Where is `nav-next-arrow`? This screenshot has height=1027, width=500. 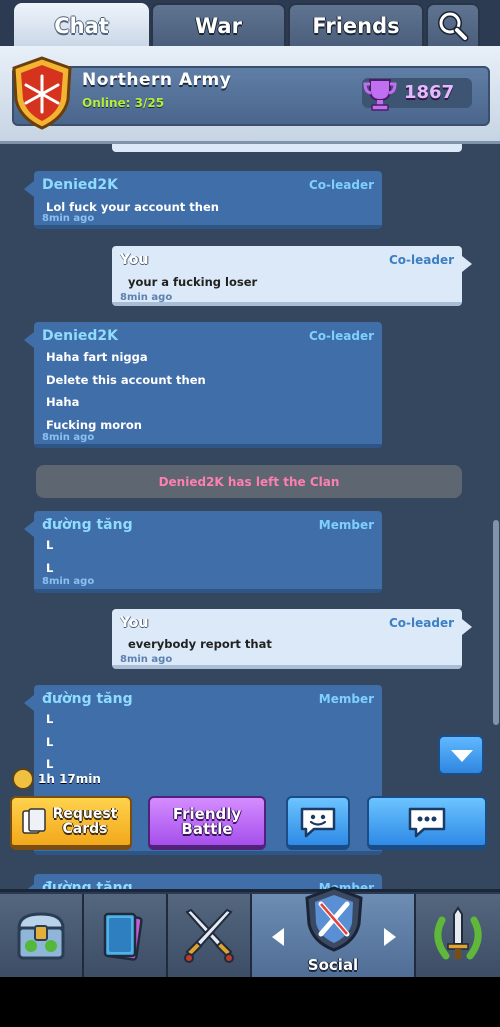
nav-next-arrow is located at coordinates (390, 937).